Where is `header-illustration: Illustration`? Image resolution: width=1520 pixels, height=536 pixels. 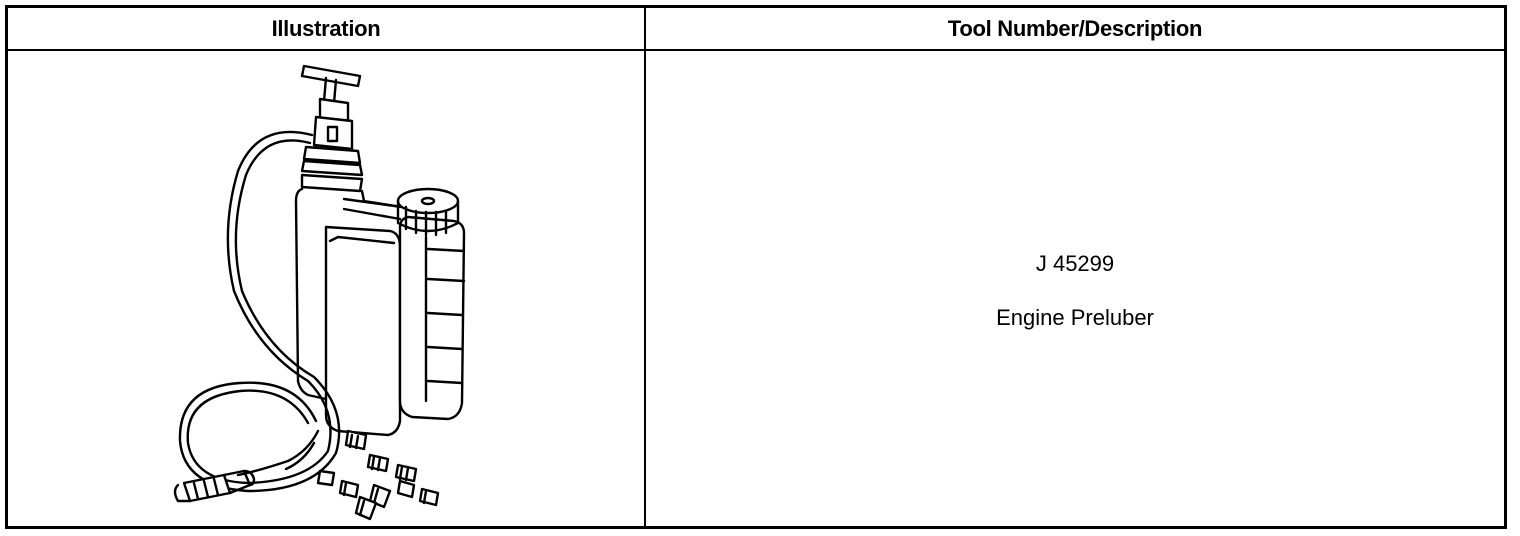 header-illustration: Illustration is located at coordinates (326, 28).